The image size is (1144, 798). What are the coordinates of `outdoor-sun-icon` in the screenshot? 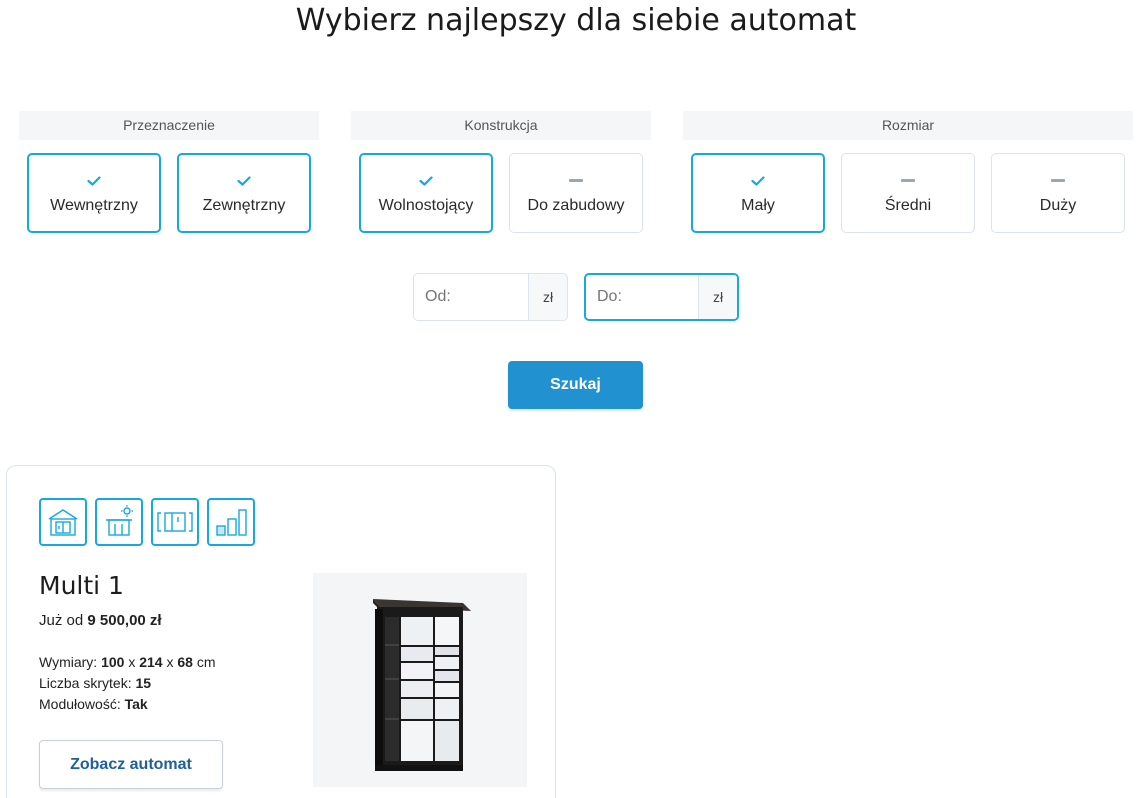 It's located at (119, 522).